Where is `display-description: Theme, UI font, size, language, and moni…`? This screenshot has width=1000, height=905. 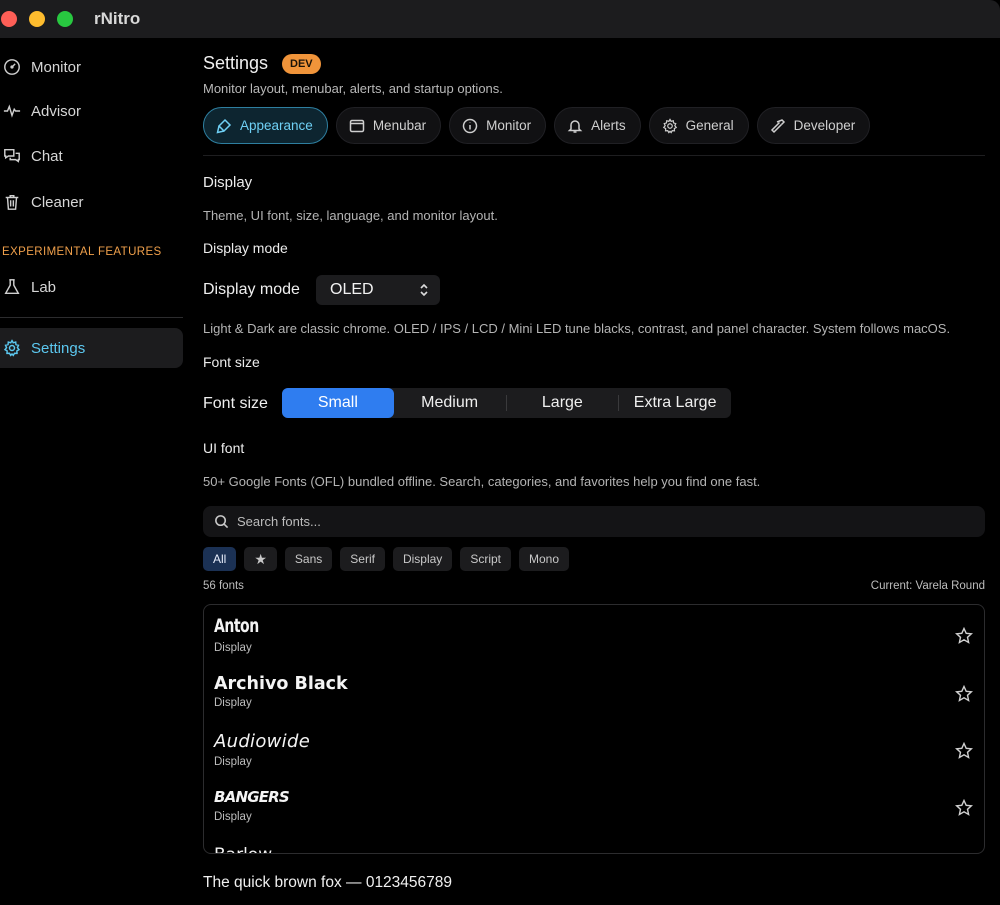
display-description: Theme, UI font, size, language, and moni… is located at coordinates (350, 215).